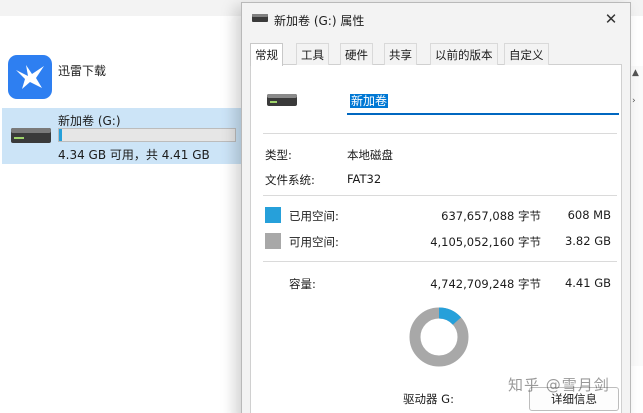 This screenshot has width=643, height=413. I want to click on filesystem-value: FAT32, so click(364, 179).